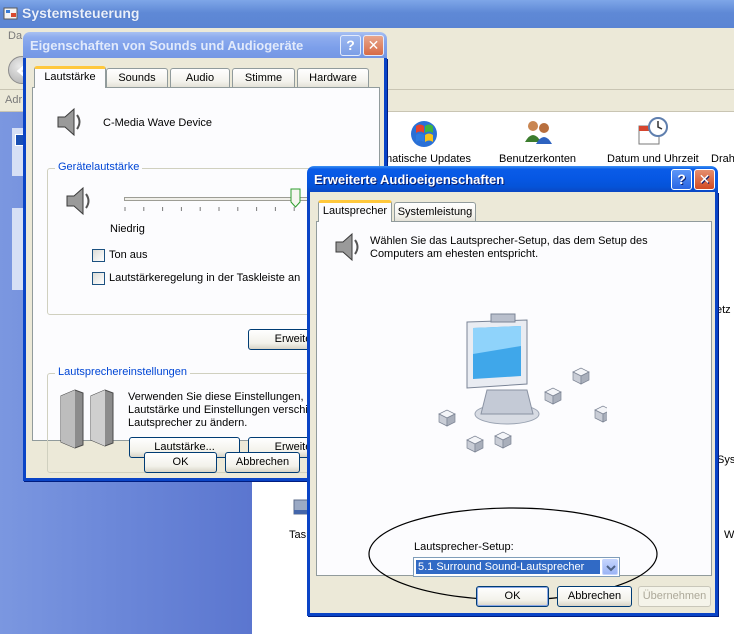 Image resolution: width=734 pixels, height=634 pixels. I want to click on volume-slider-ticks, so click(219, 209).